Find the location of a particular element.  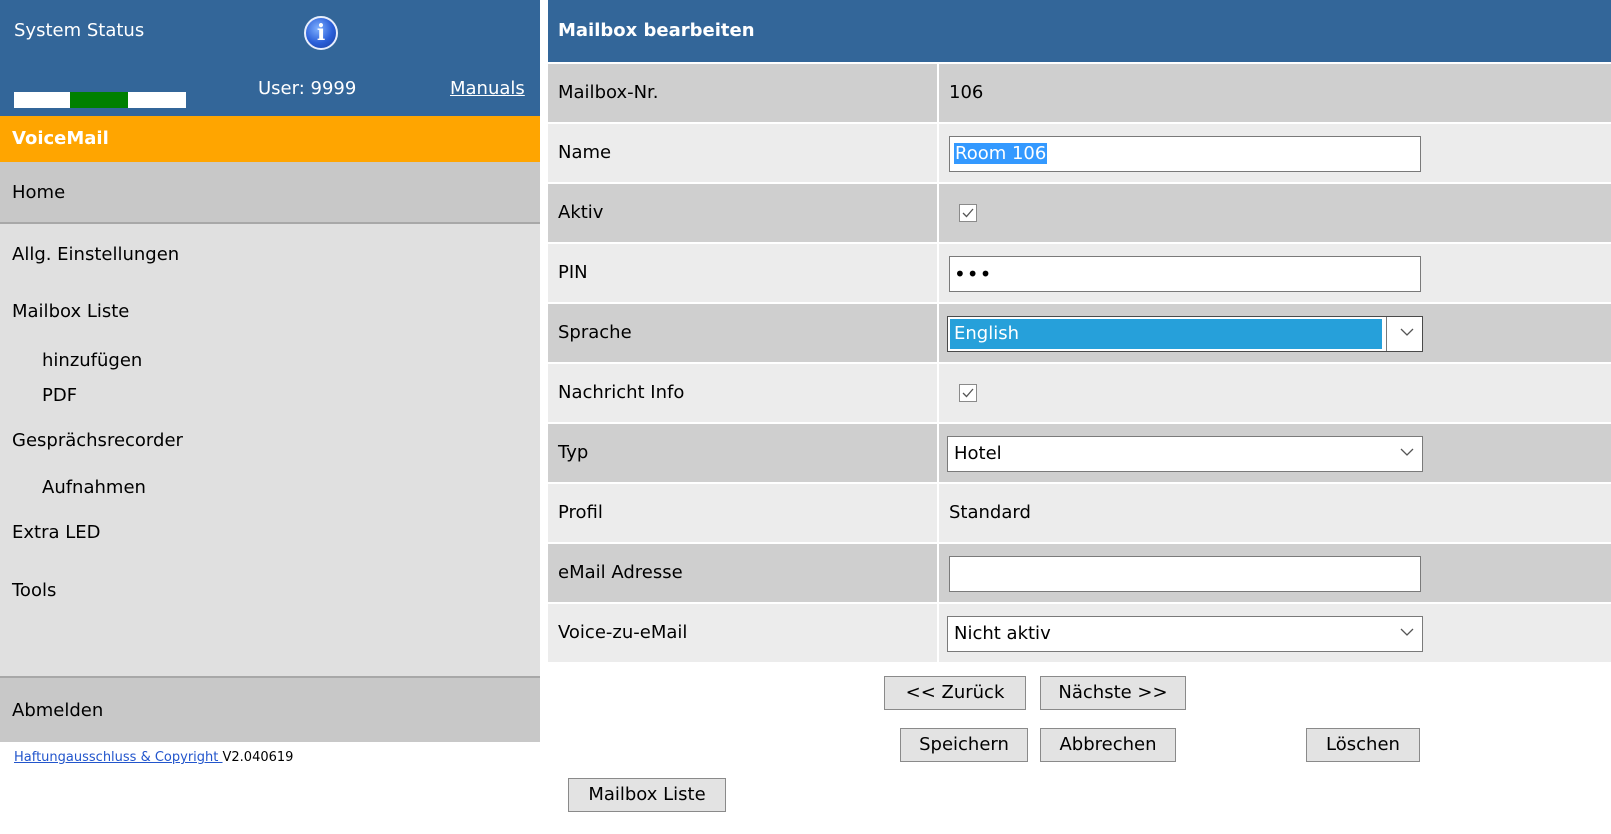

nav-hinzufuegen: hinzufügen is located at coordinates (92, 360).